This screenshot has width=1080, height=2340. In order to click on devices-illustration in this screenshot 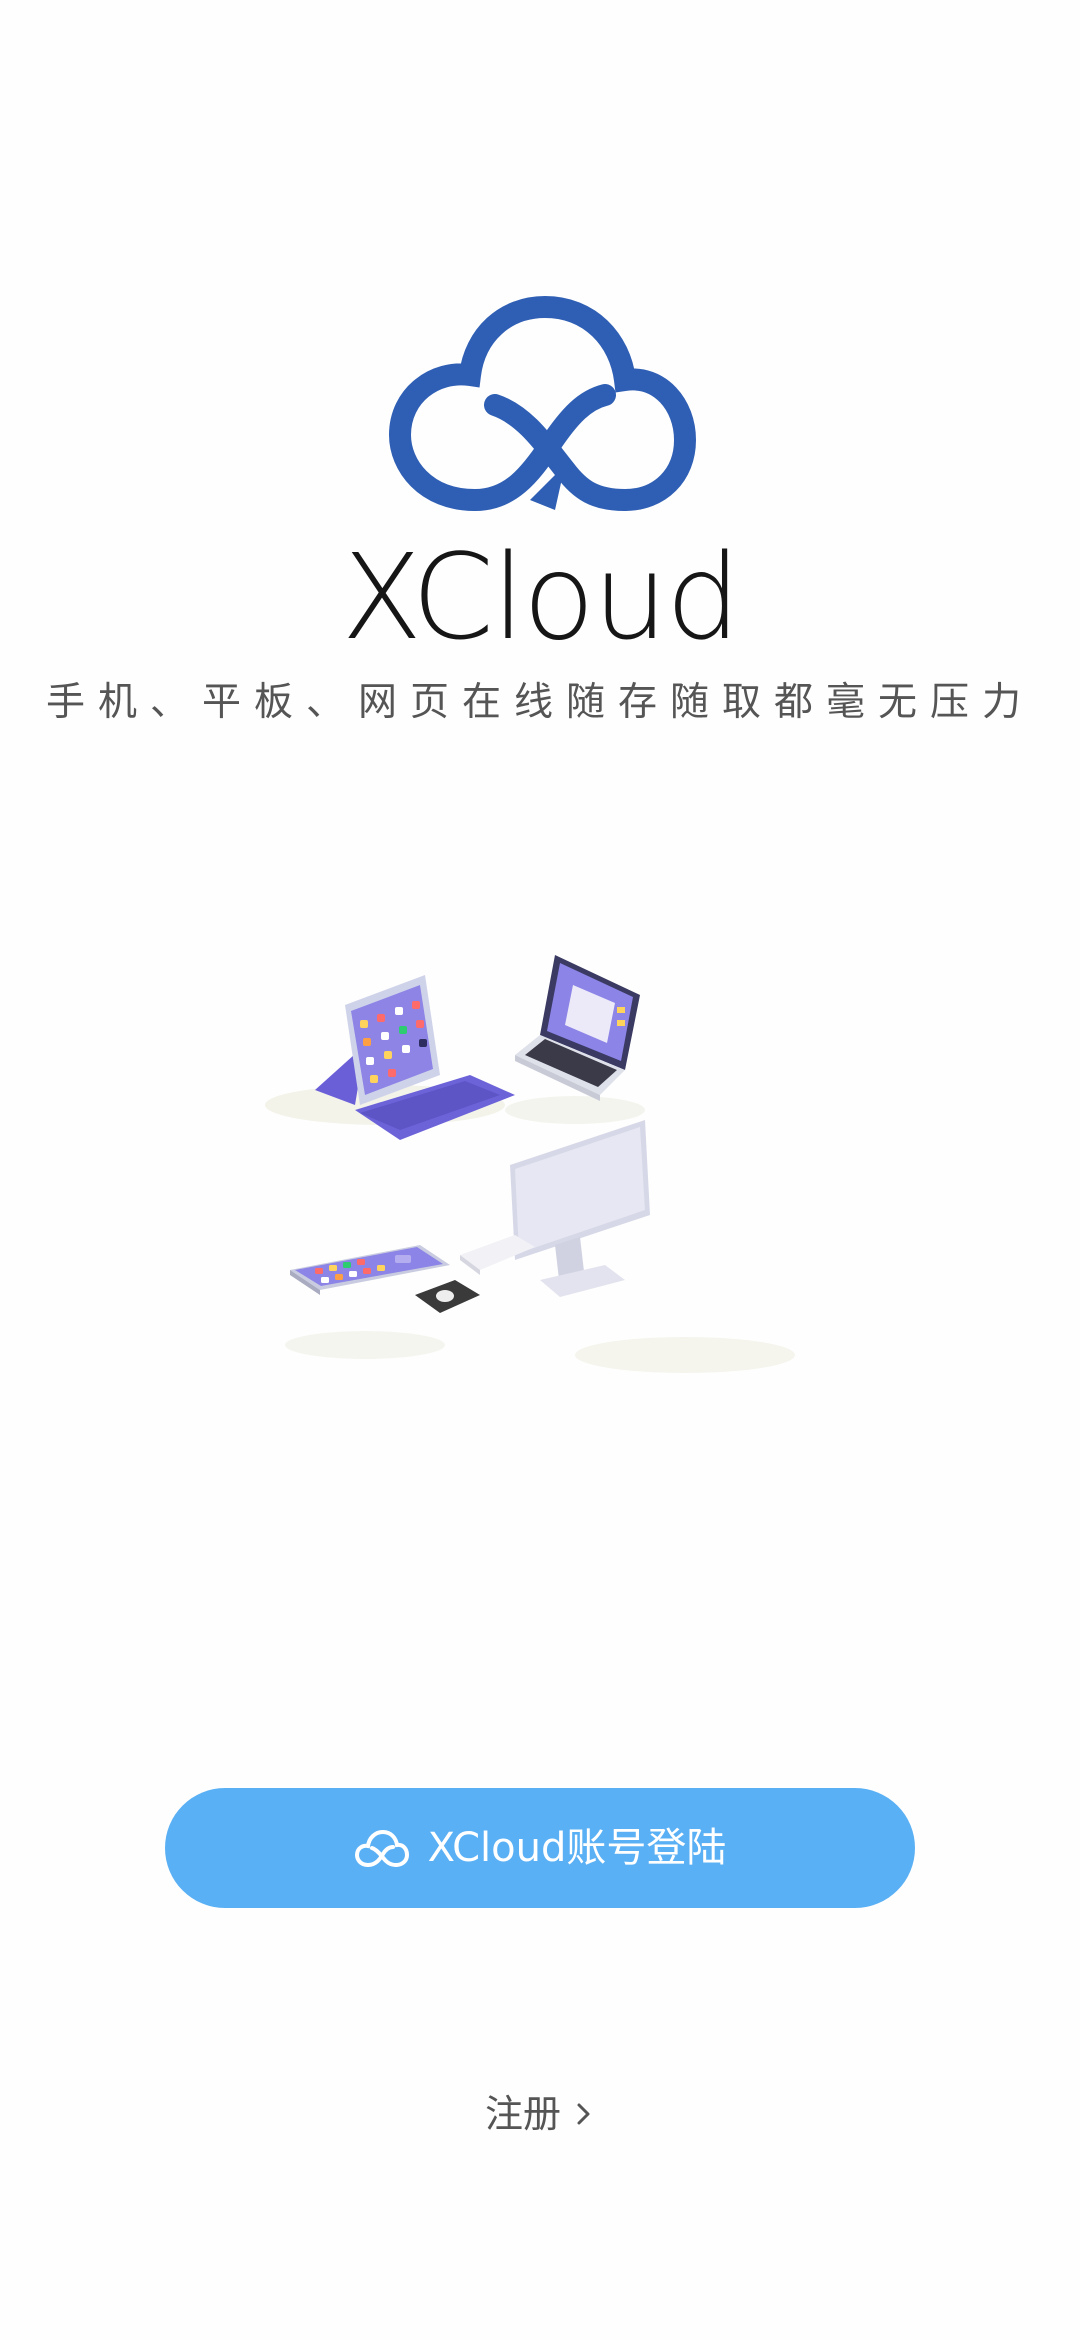, I will do `click(530, 1164)`.